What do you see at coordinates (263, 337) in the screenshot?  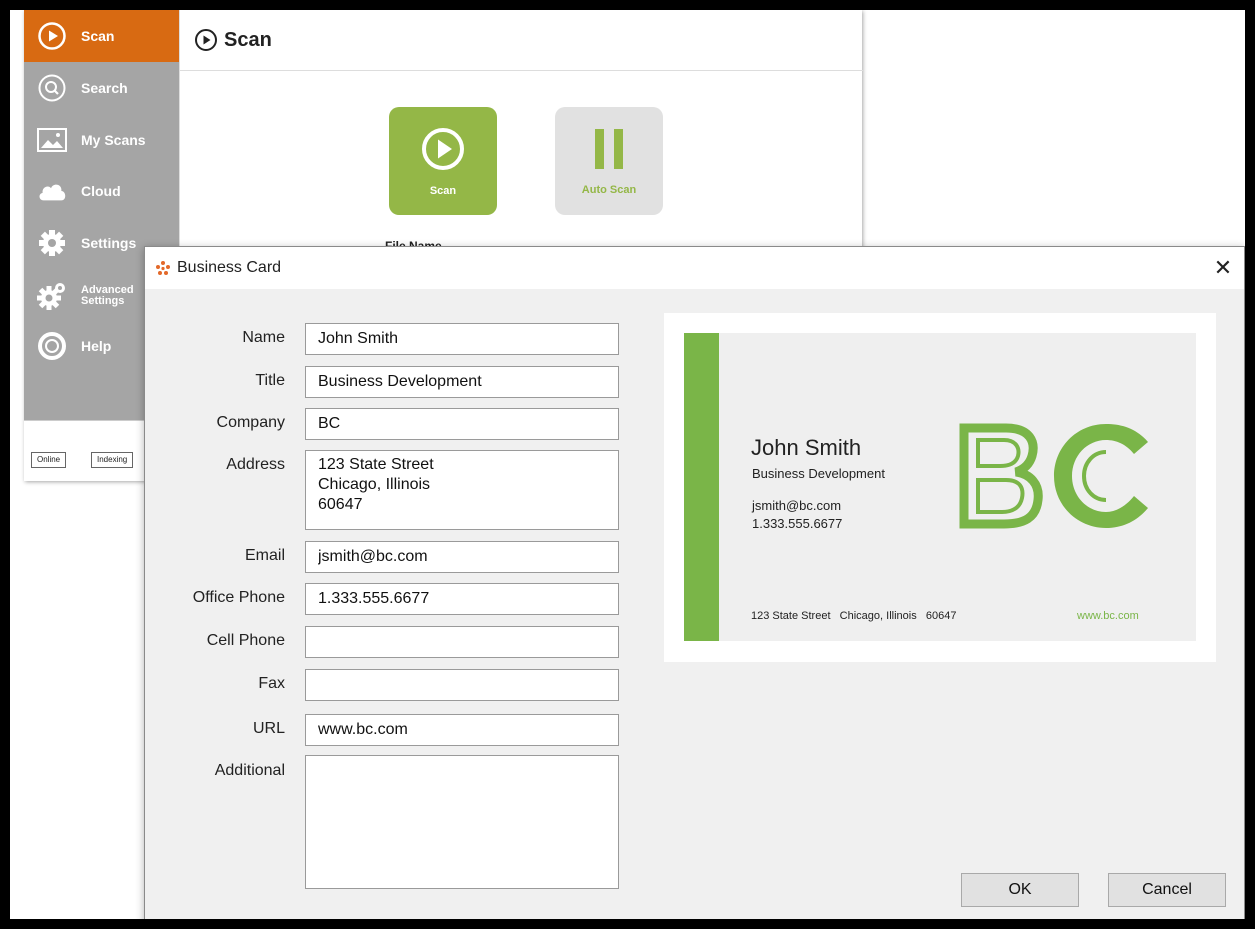 I see `name-label: Name` at bounding box center [263, 337].